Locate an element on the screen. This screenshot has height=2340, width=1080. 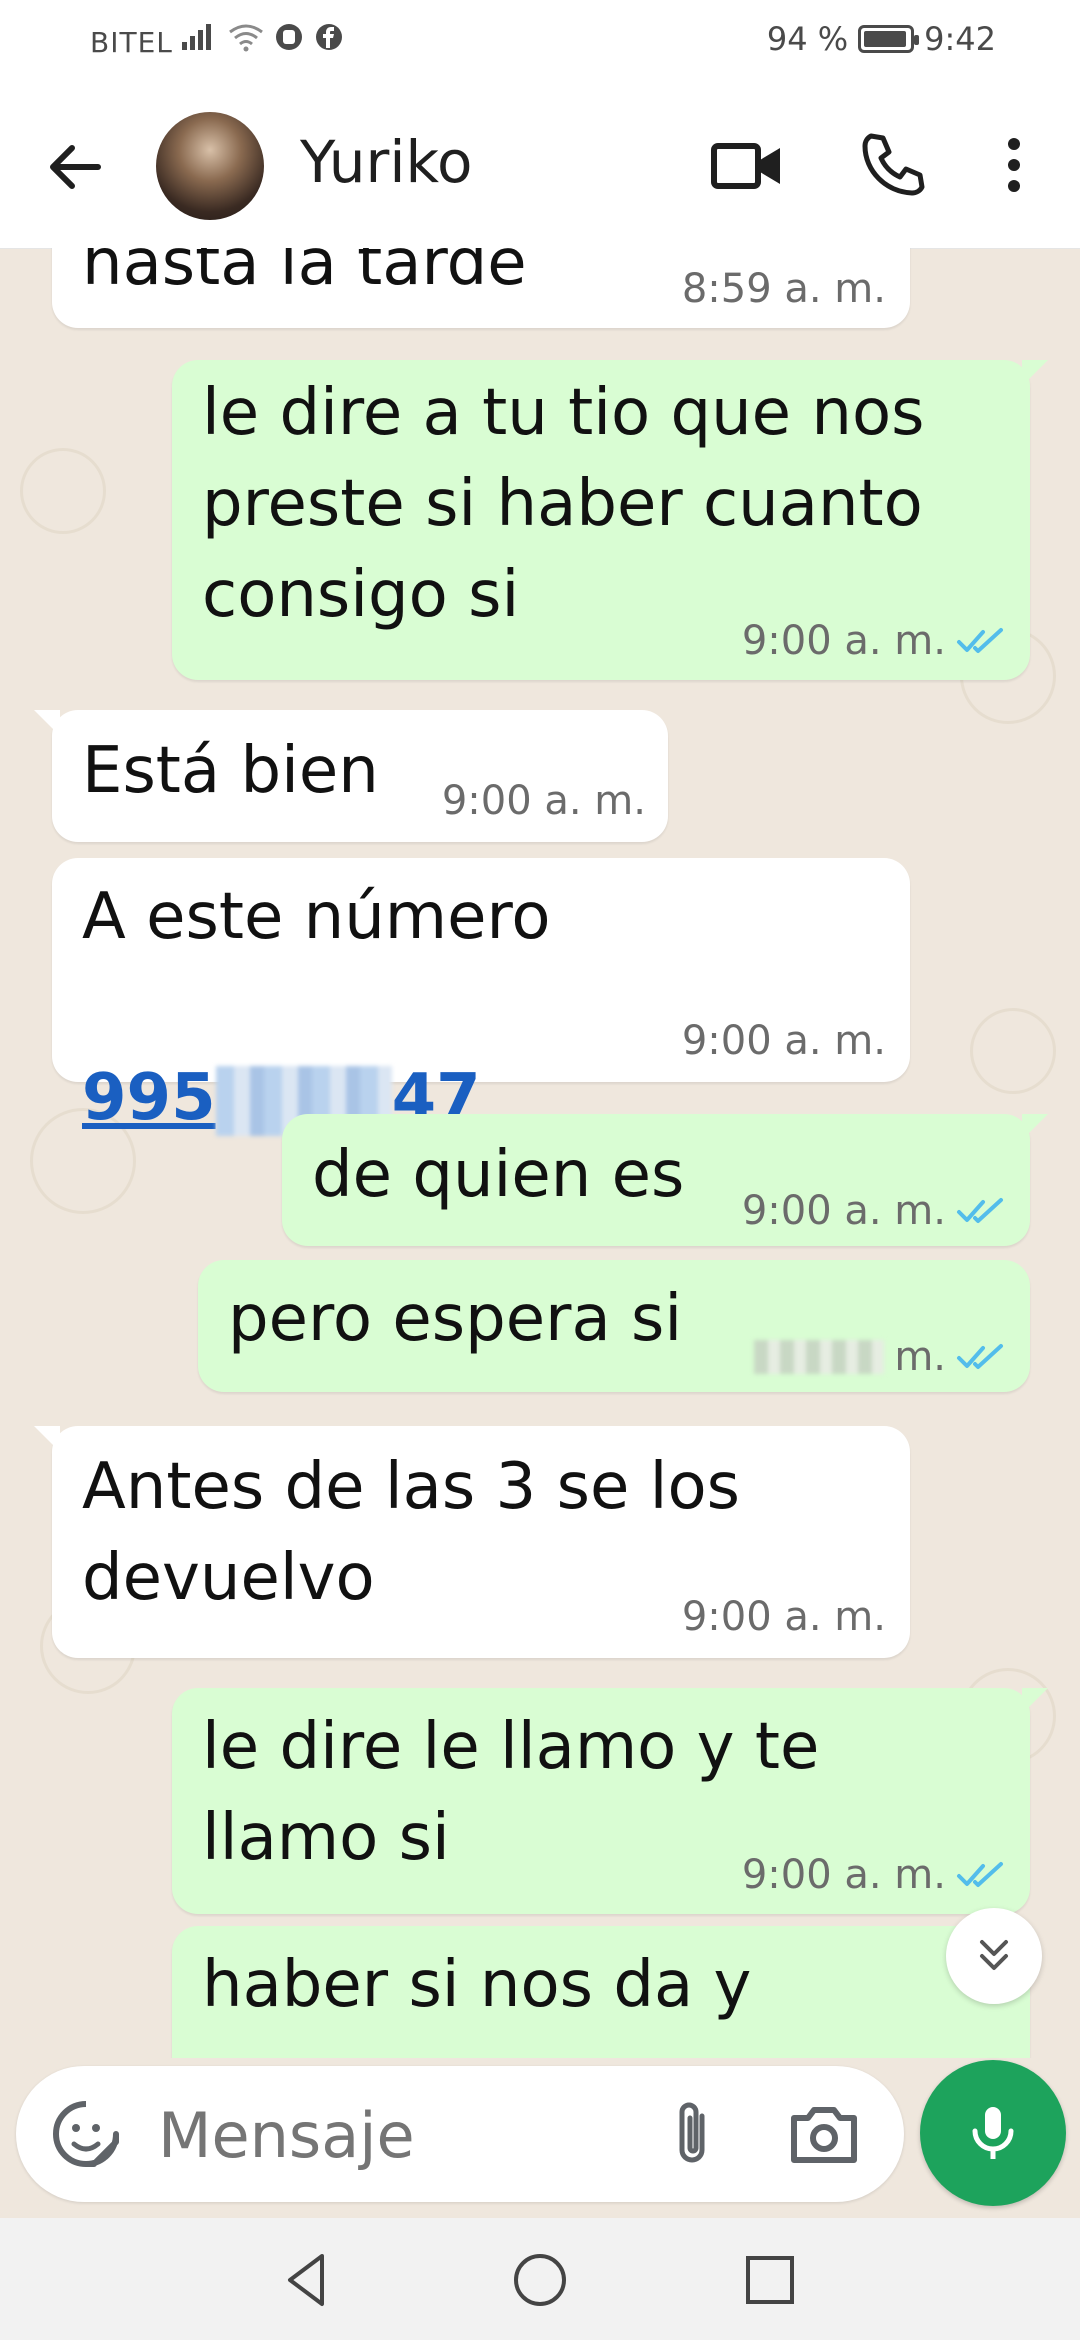
message-outgoing: pero espera si m. is located at coordinates (614, 1326).